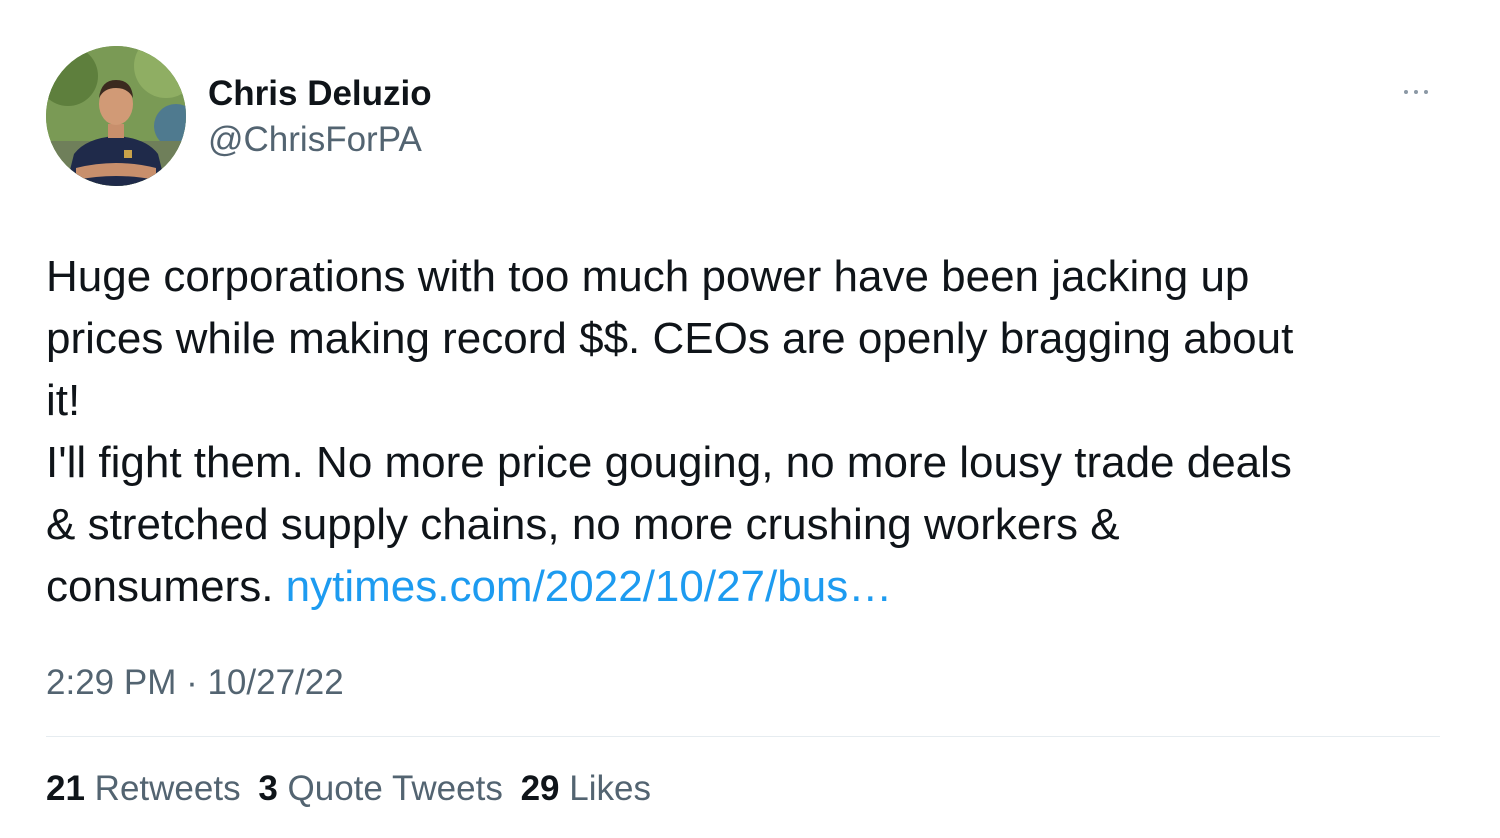  I want to click on quote-tweets-count: 3, so click(268, 788).